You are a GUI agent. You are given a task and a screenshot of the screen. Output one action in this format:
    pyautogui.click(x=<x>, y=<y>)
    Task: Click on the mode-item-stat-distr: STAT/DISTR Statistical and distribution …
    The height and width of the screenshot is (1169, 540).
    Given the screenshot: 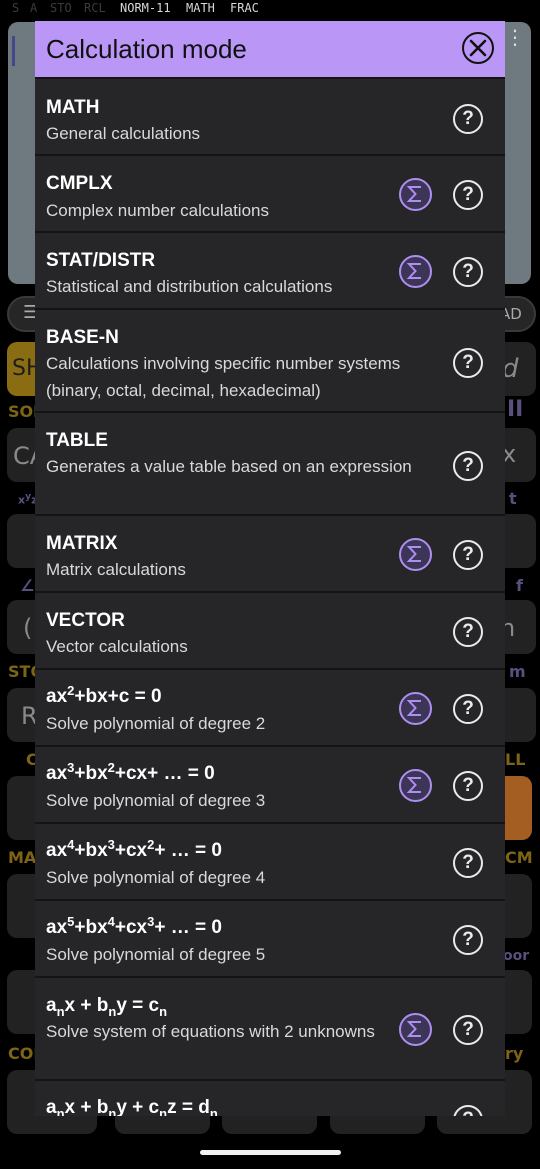 What is the action you would take?
    pyautogui.click(x=270, y=269)
    